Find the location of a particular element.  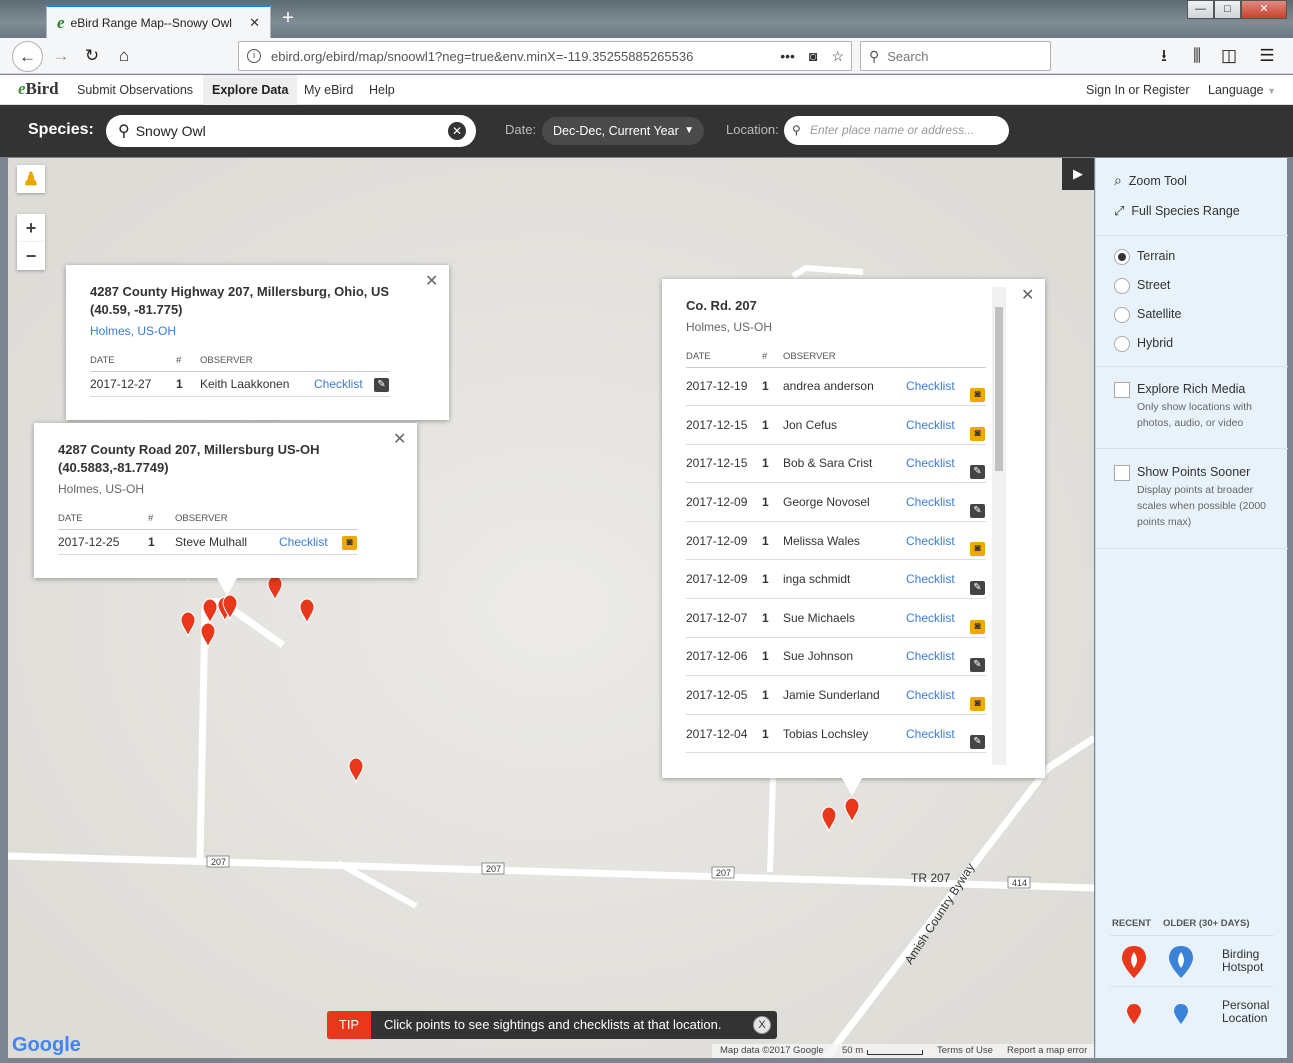

layer-hybrid: Hybrid is located at coordinates (1189, 345).